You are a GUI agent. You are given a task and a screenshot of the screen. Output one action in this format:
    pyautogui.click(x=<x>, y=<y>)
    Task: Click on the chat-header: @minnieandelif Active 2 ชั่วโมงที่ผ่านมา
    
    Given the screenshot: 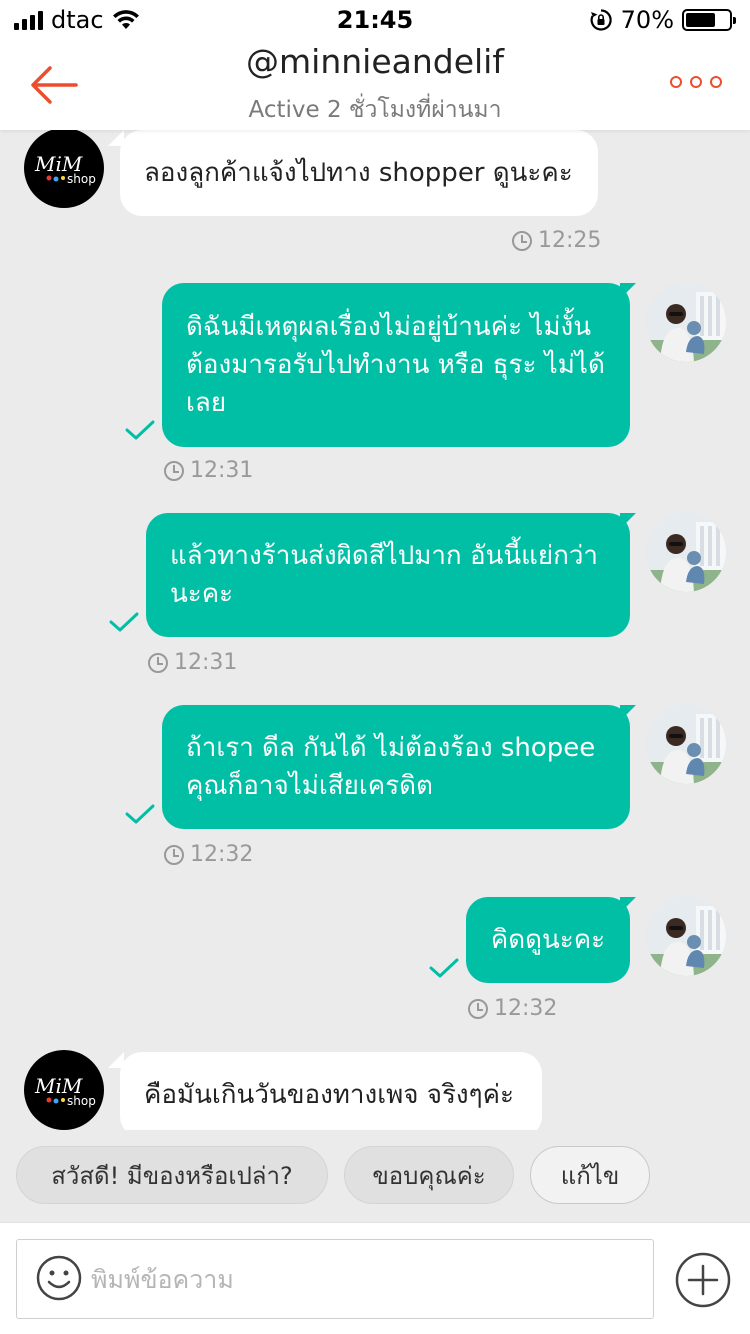 What is the action you would take?
    pyautogui.click(x=375, y=85)
    